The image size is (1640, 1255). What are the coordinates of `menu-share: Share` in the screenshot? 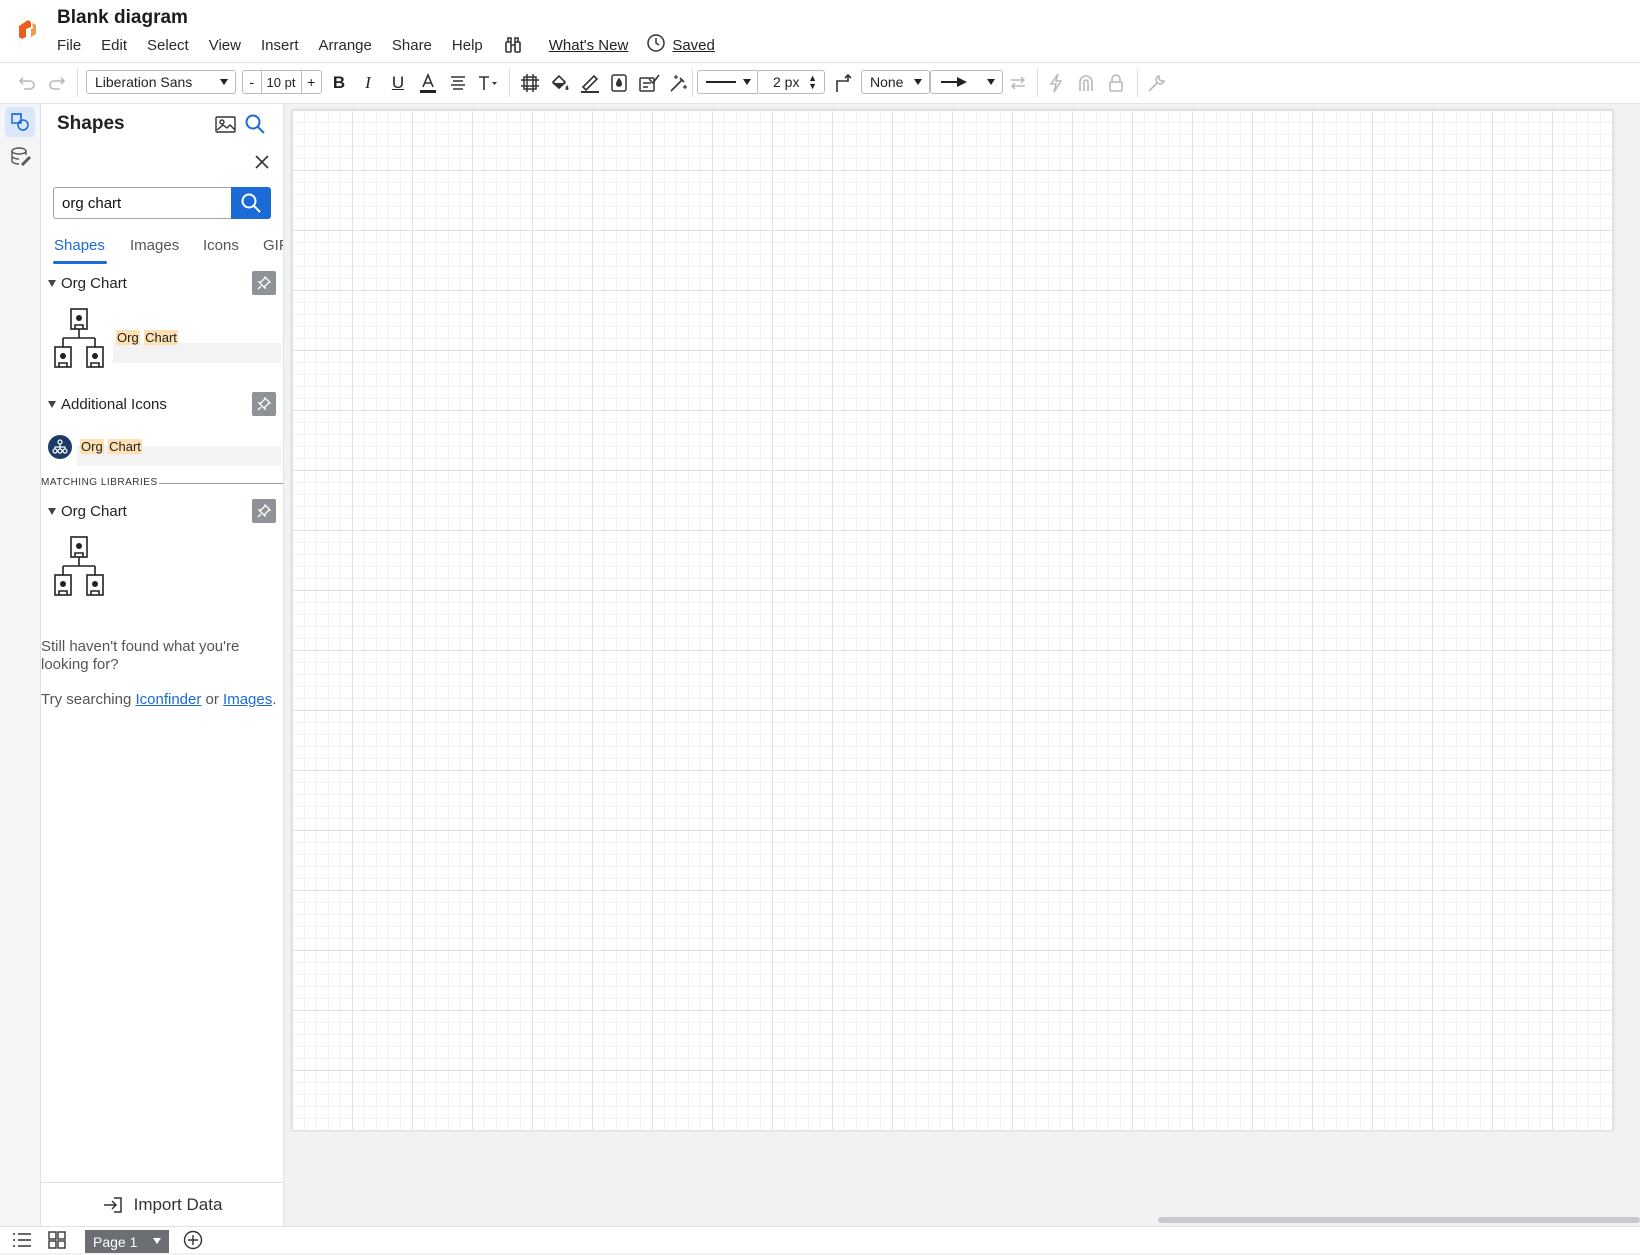 It's located at (412, 45).